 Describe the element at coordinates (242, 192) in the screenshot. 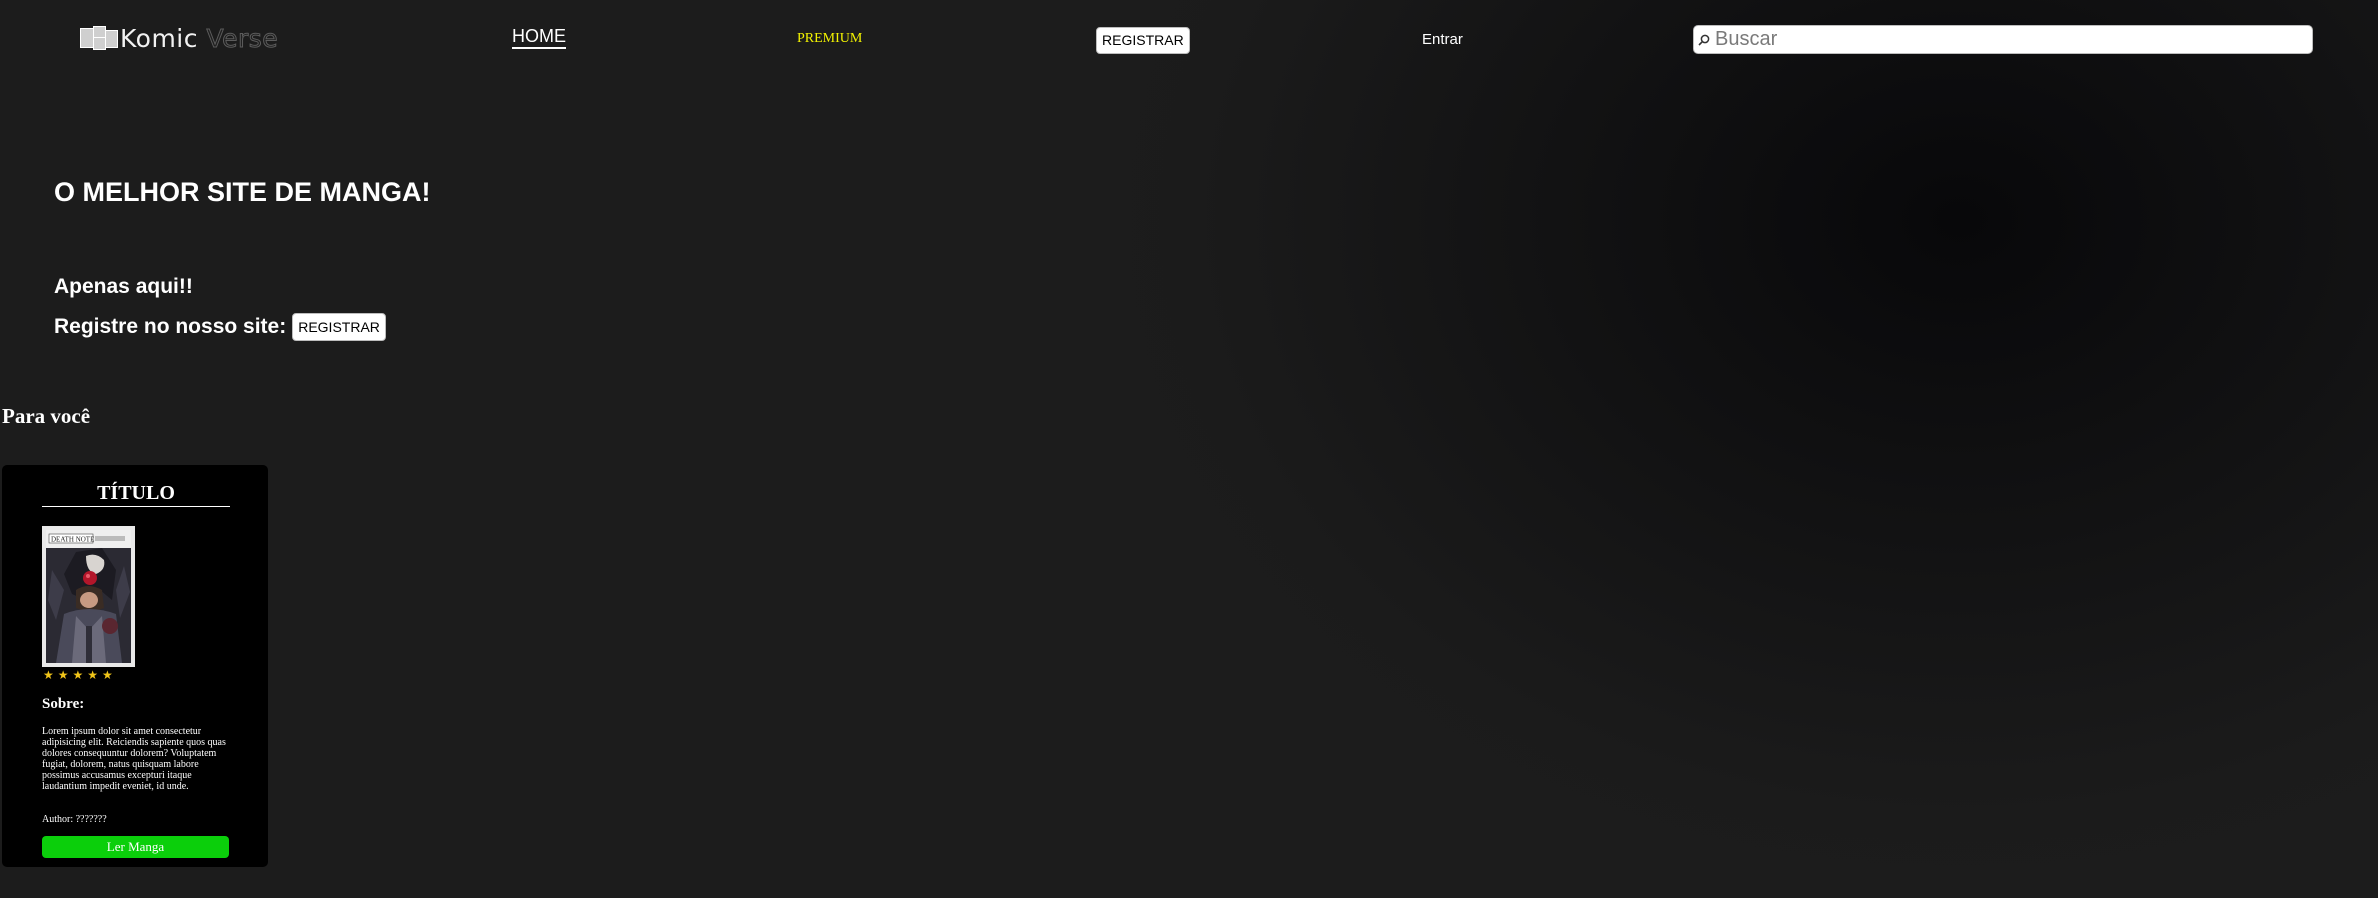

I see `hero-title: O MELHOR SITE DE MANGA!` at that location.